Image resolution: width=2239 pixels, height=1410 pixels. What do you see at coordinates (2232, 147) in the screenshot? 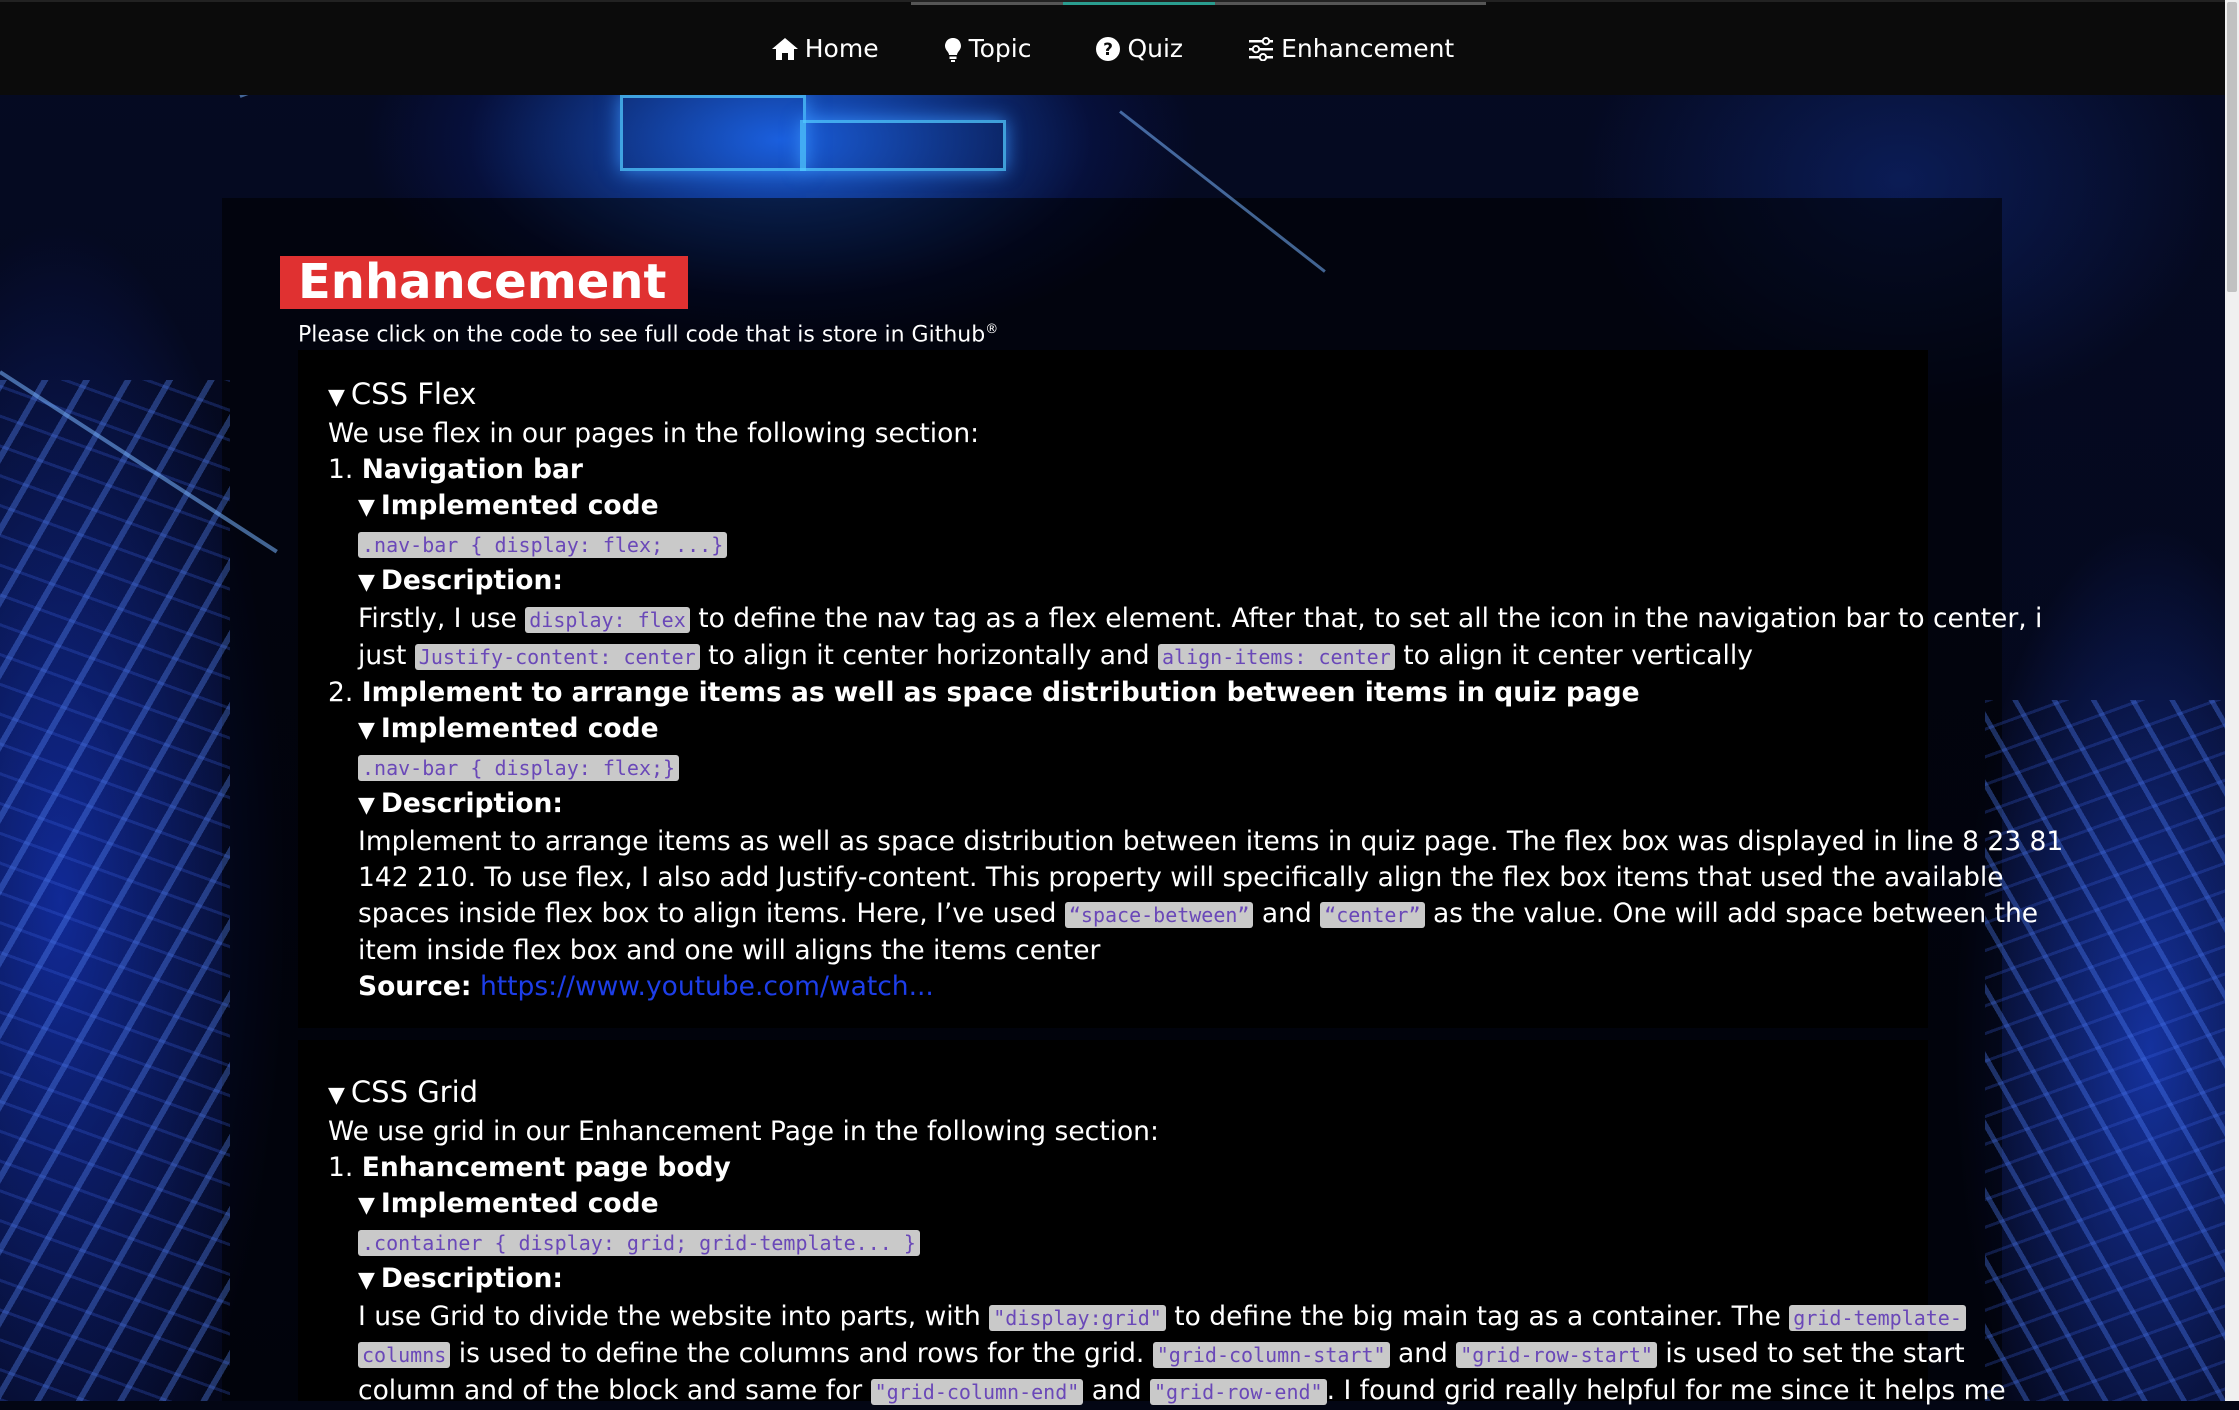
I see `scrollbar-thumb` at bounding box center [2232, 147].